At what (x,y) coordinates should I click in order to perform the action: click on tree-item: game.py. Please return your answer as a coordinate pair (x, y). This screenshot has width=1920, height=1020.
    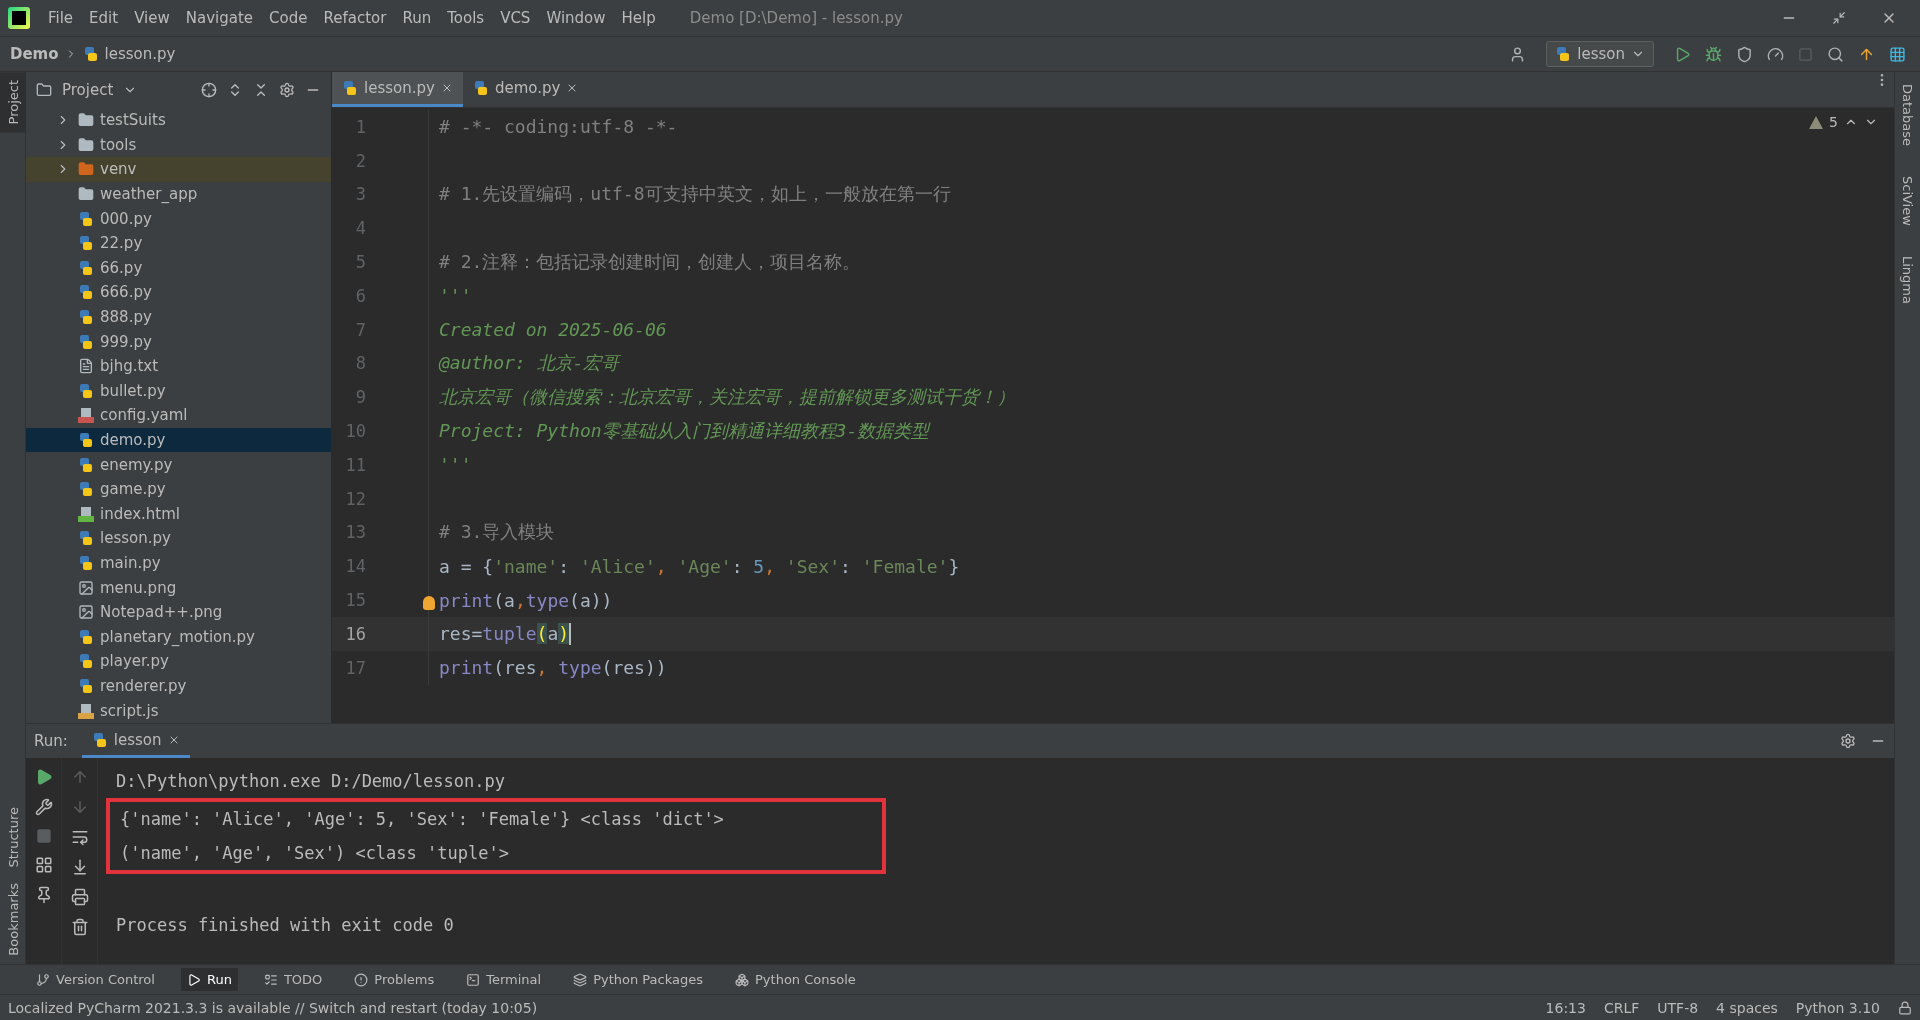
    Looking at the image, I should click on (178, 489).